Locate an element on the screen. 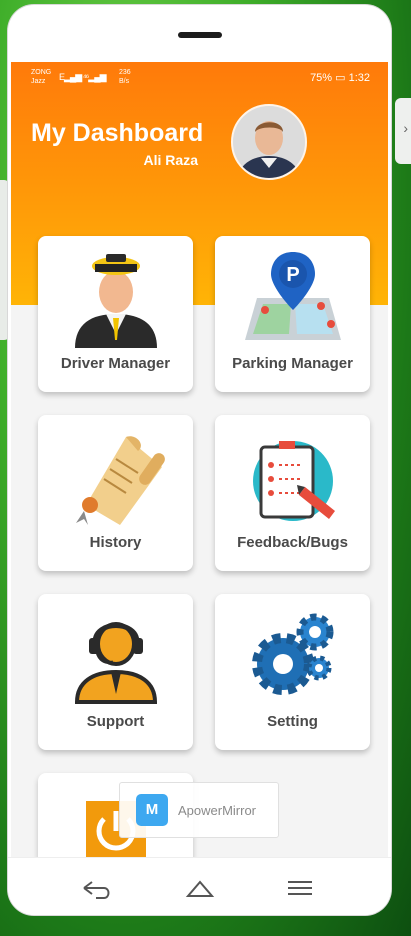 The height and width of the screenshot is (936, 411). support-card: Support is located at coordinates (115, 672).